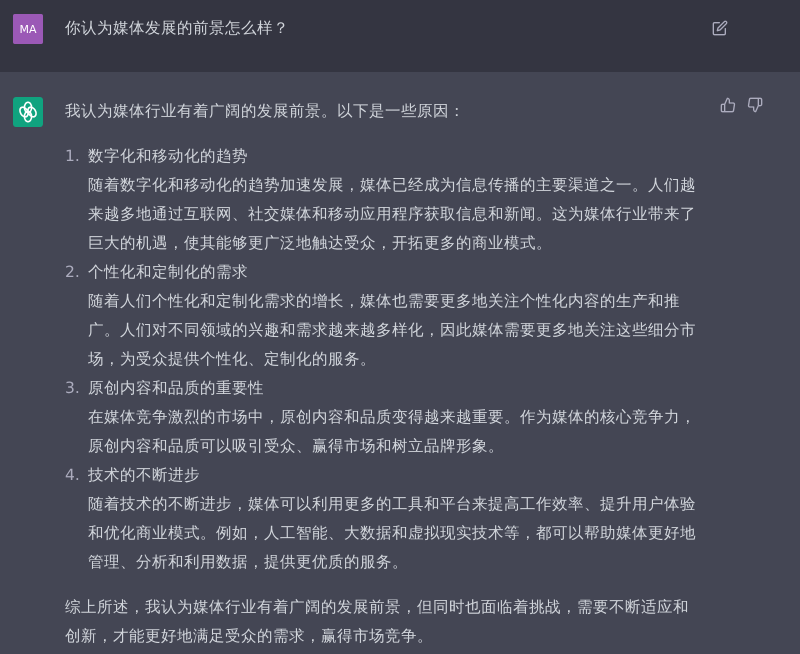 This screenshot has width=800, height=654. What do you see at coordinates (168, 272) in the screenshot?
I see `item-title: 个性化和定制化的需求` at bounding box center [168, 272].